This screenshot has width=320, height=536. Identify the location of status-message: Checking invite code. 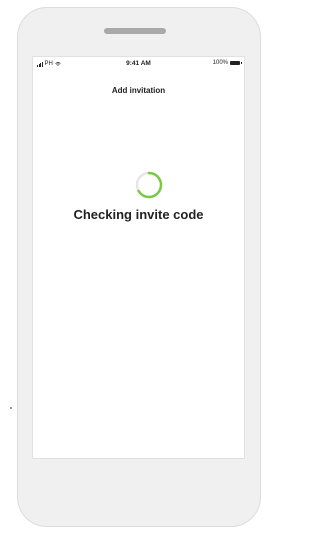
(138, 214).